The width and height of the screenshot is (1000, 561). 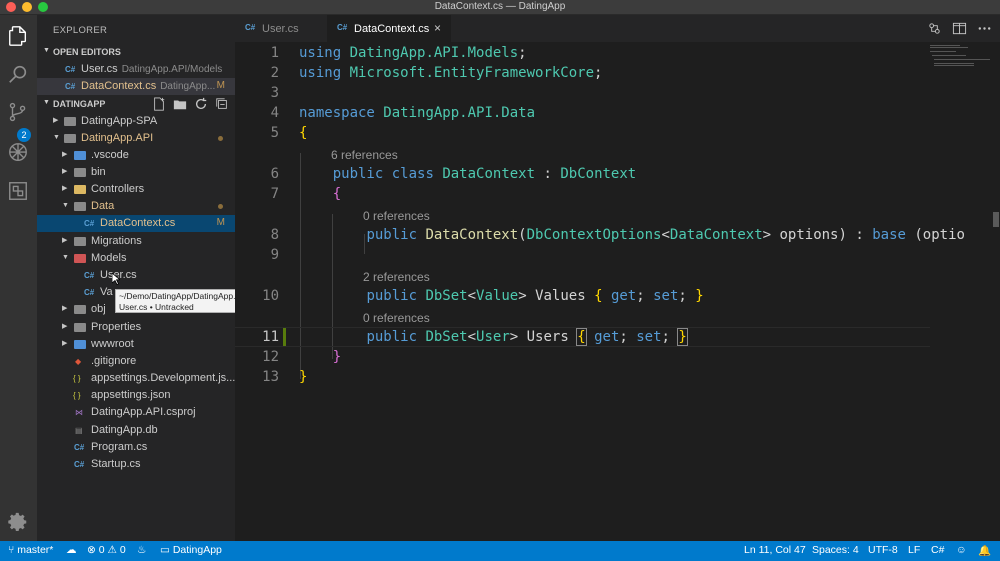 What do you see at coordinates (396, 216) in the screenshot?
I see `code-lens-ctor-references: 0 references` at bounding box center [396, 216].